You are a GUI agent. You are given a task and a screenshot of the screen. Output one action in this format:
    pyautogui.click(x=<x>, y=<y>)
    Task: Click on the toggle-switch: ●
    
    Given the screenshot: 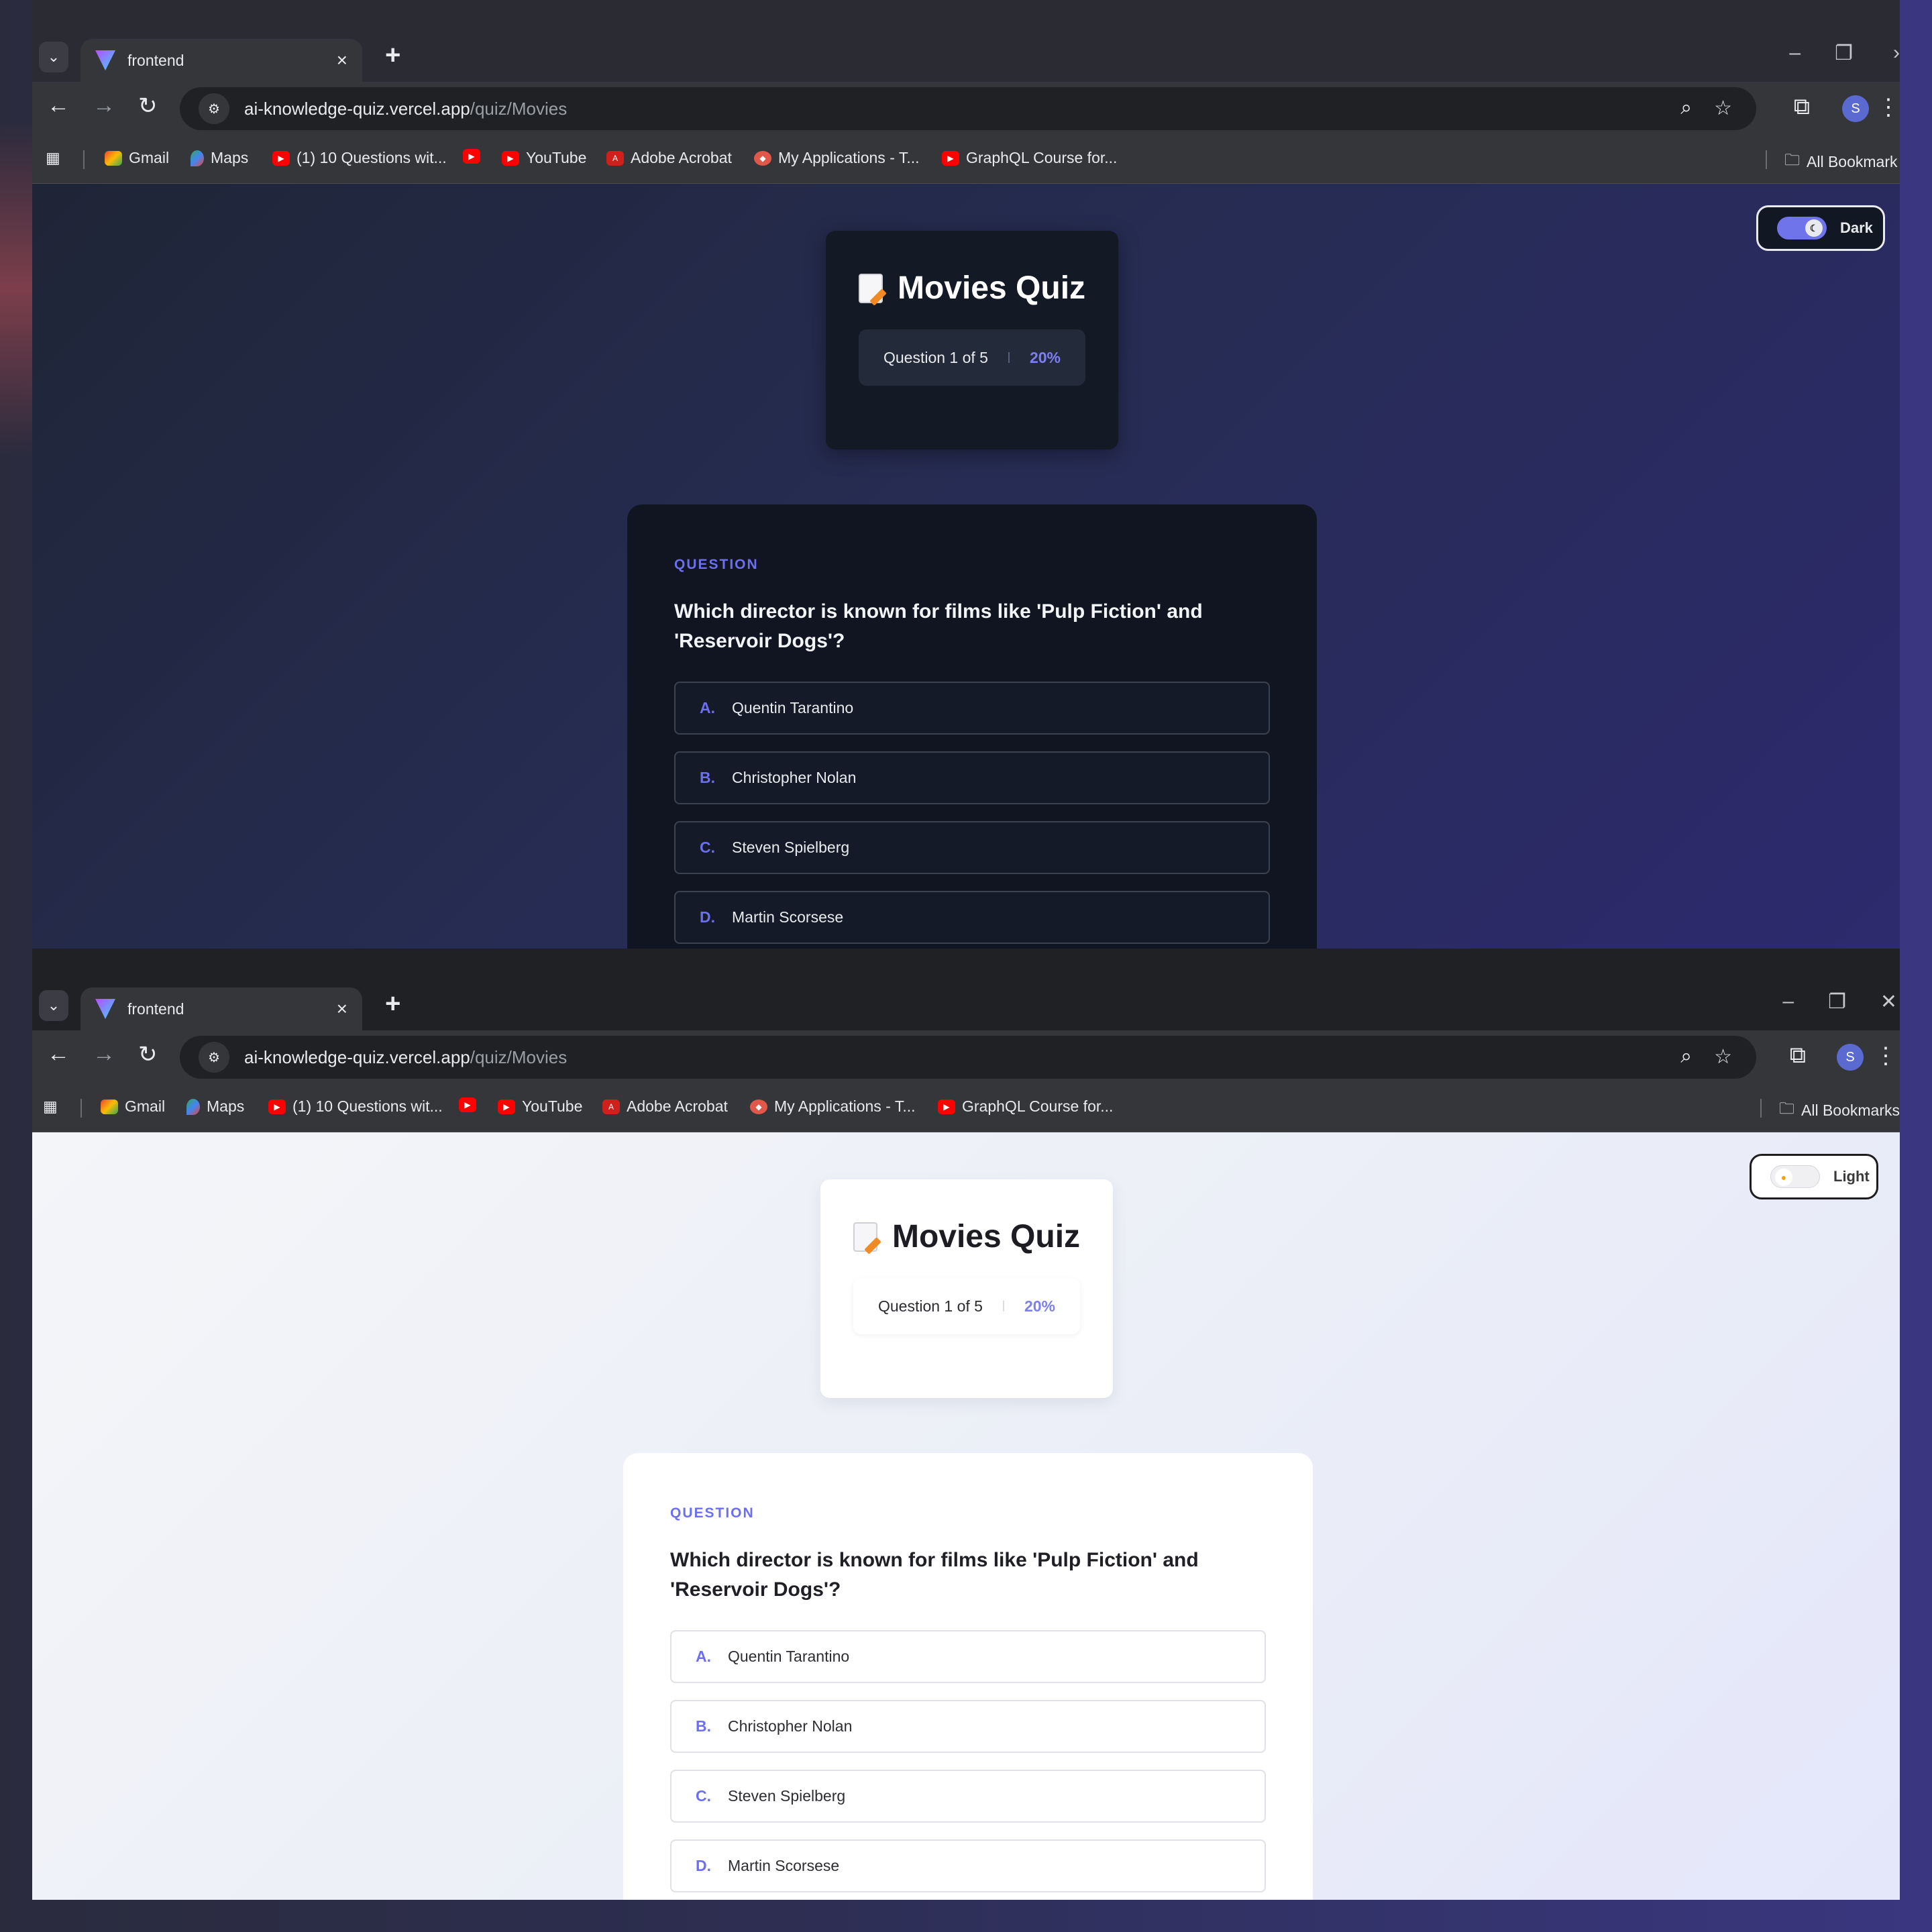 What is the action you would take?
    pyautogui.click(x=1795, y=1176)
    